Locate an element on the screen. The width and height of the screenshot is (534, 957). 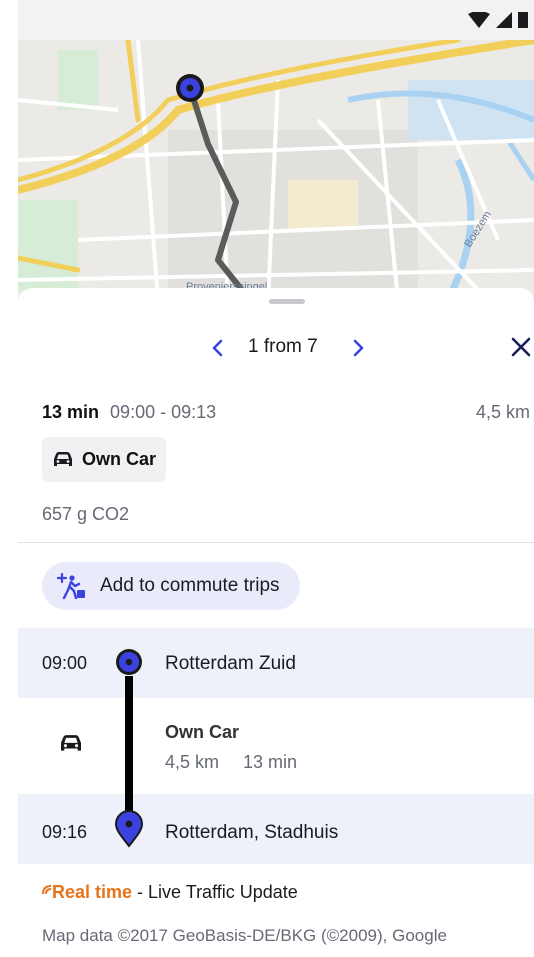
itinerary-destination-row: 09:16 Rotterdam, Stadhuis is located at coordinates (276, 829).